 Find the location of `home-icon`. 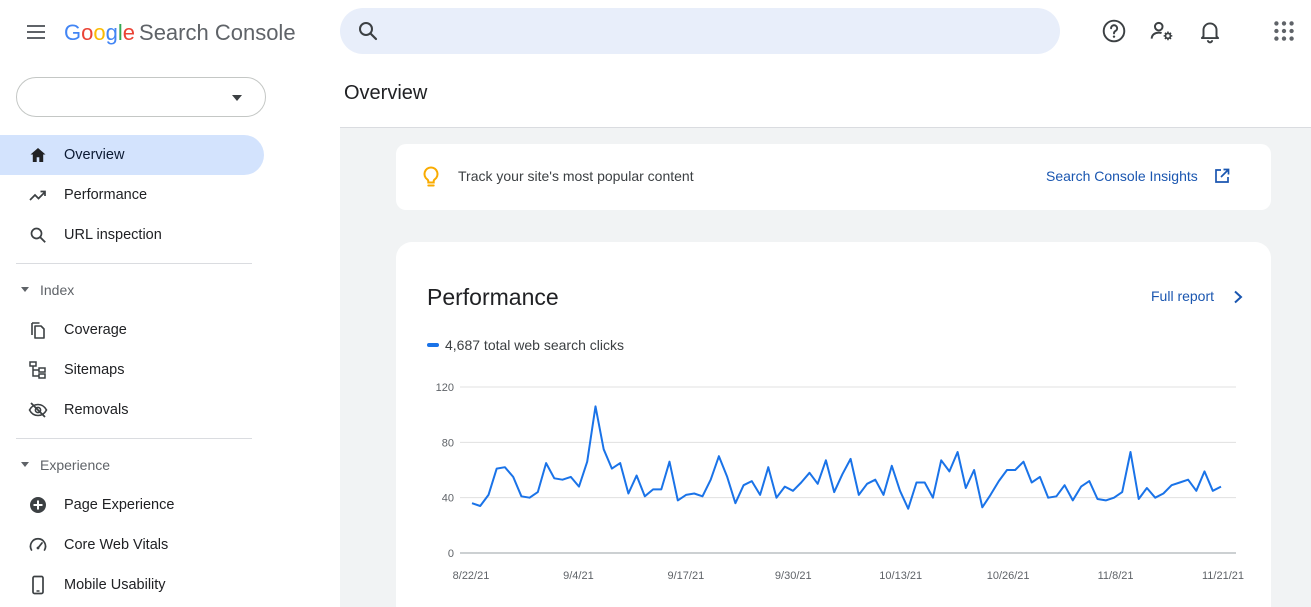

home-icon is located at coordinates (38, 155).